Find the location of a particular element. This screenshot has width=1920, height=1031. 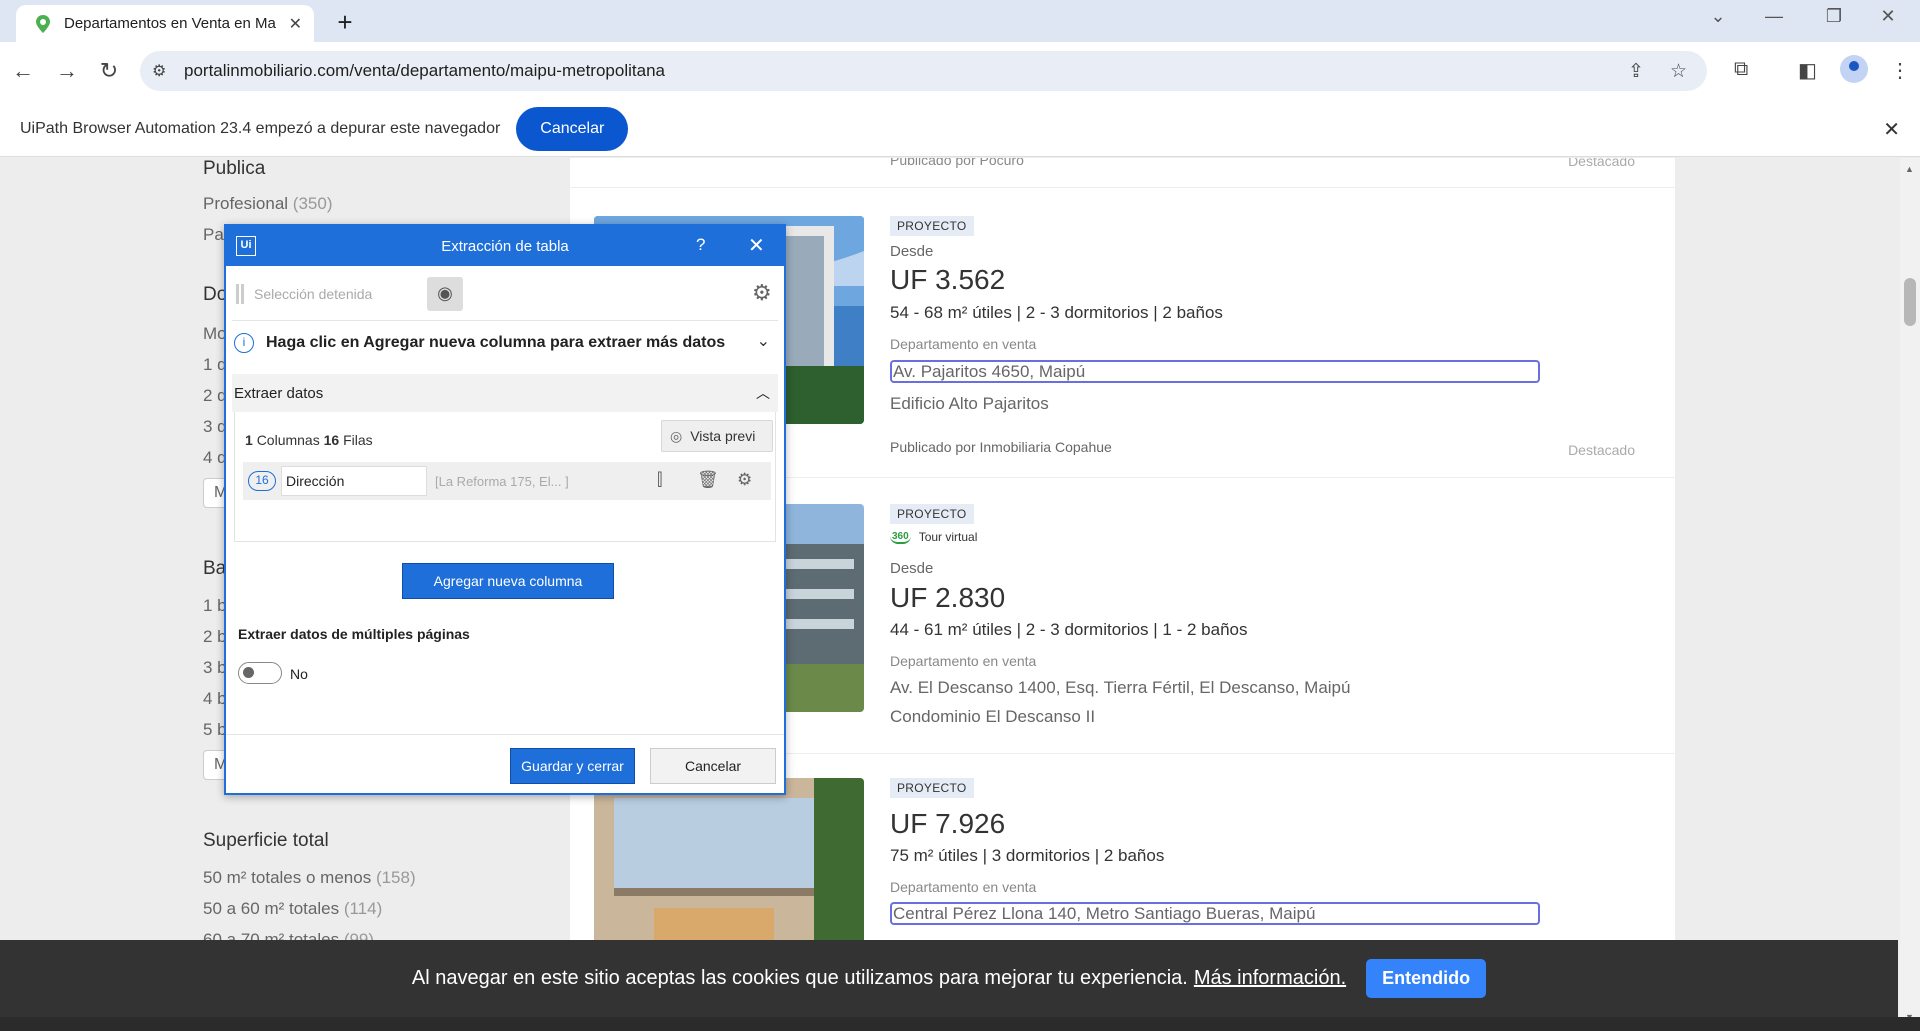

delete-column-icon: 🗑 is located at coordinates (708, 480).